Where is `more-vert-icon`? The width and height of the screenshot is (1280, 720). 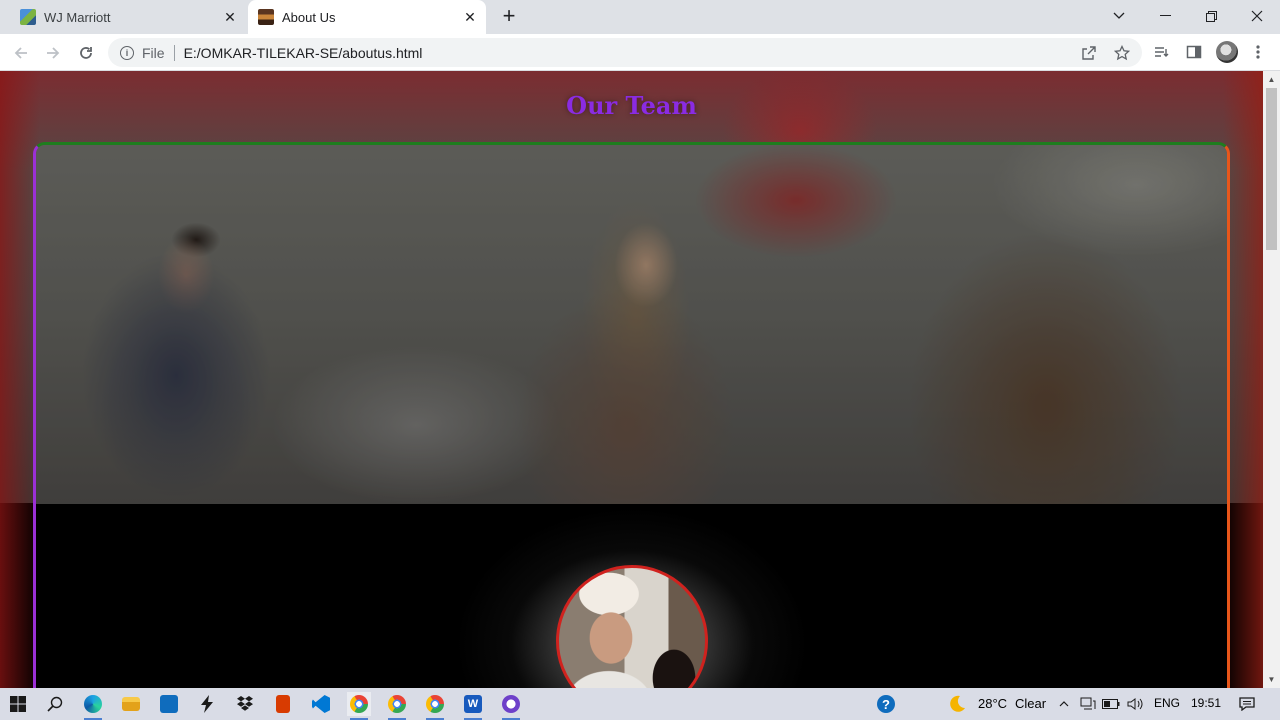
more-vert-icon is located at coordinates (1258, 52).